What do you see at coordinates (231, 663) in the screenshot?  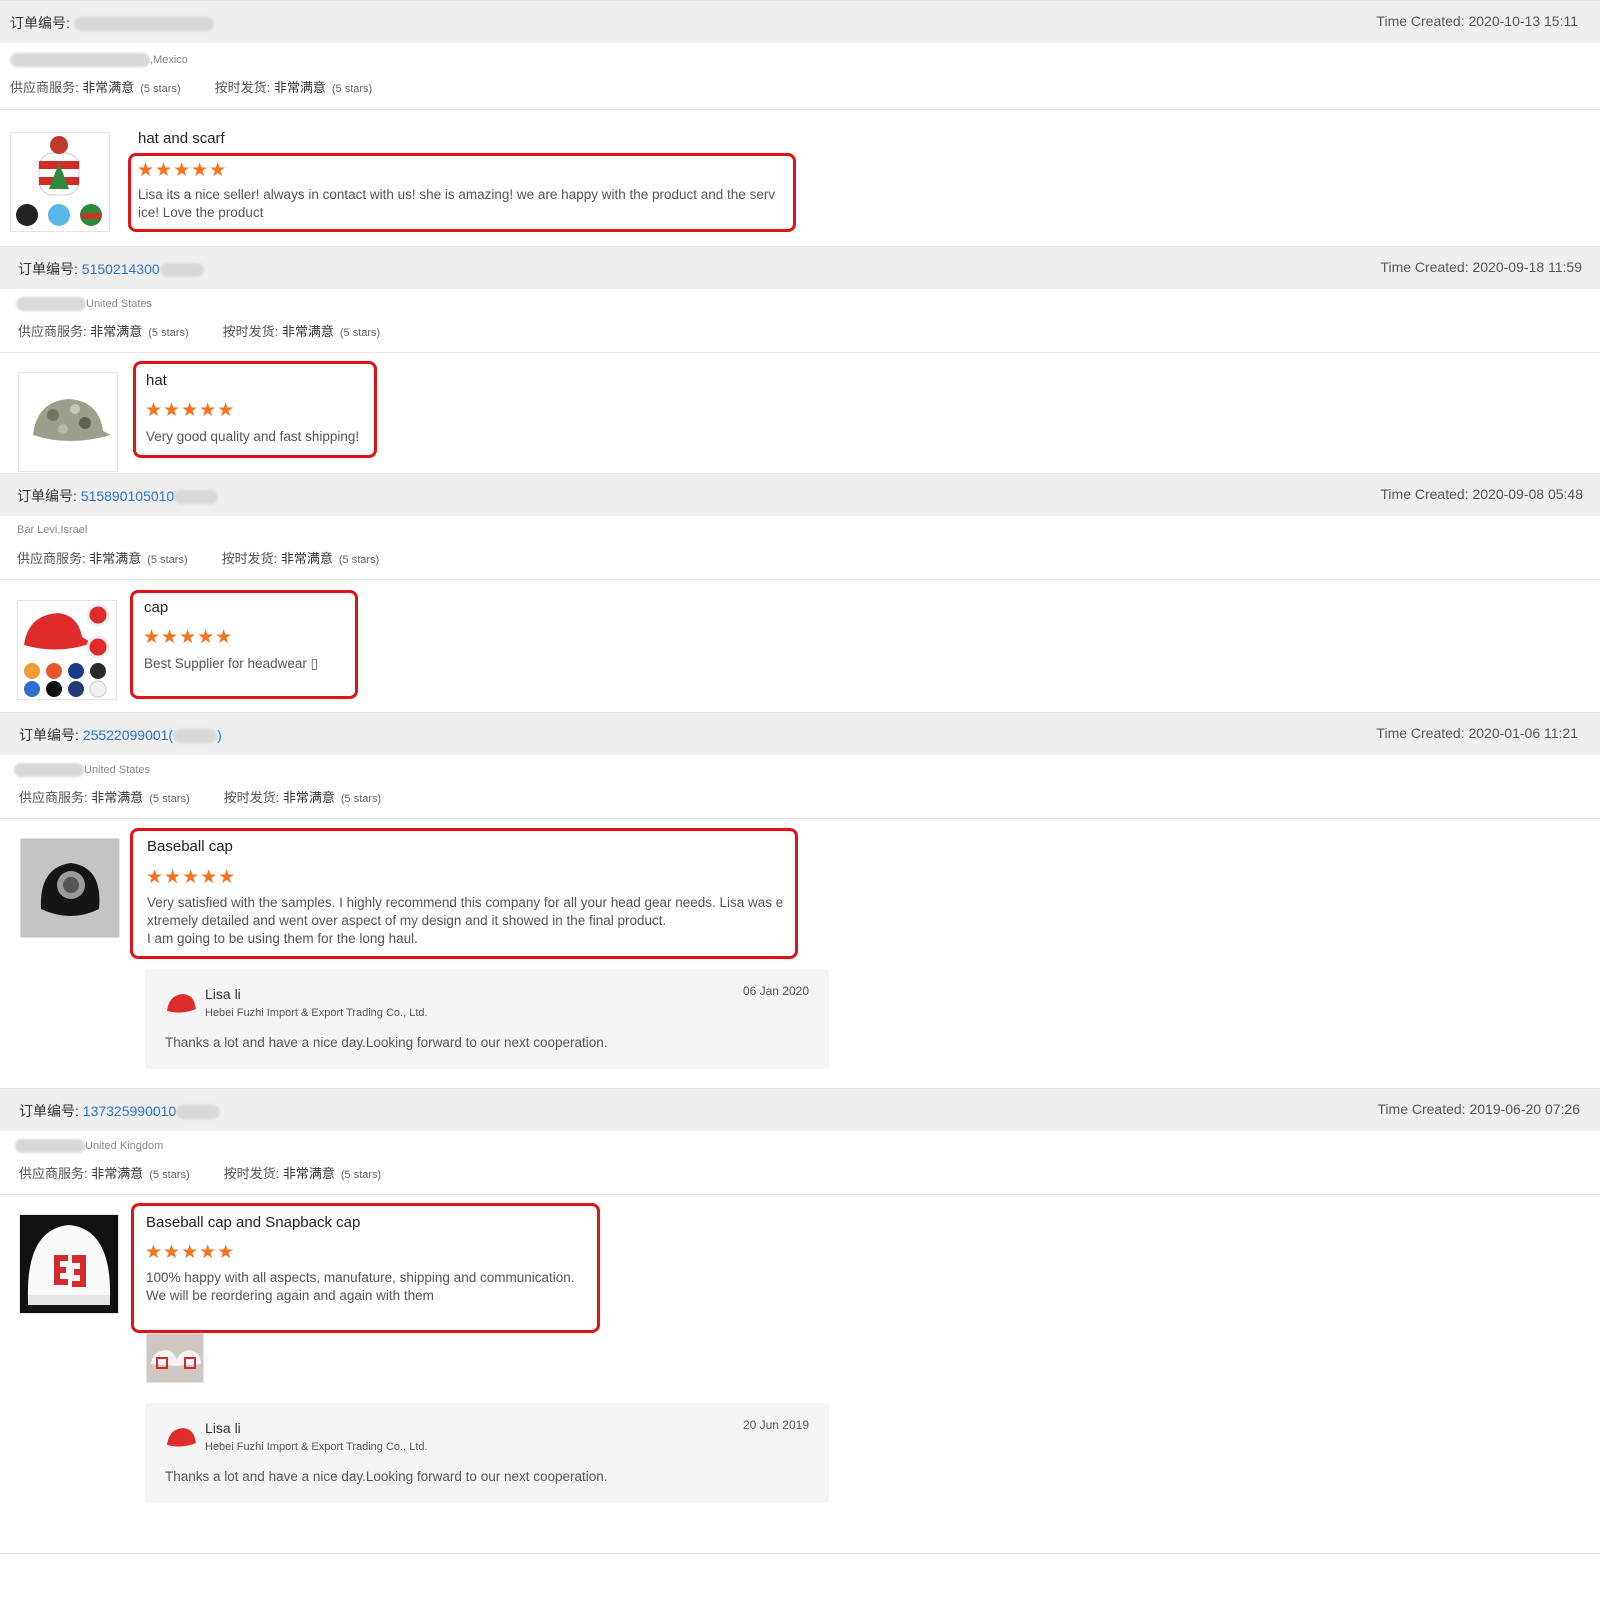 I see `review-text: Best Supplier for headwear ▯` at bounding box center [231, 663].